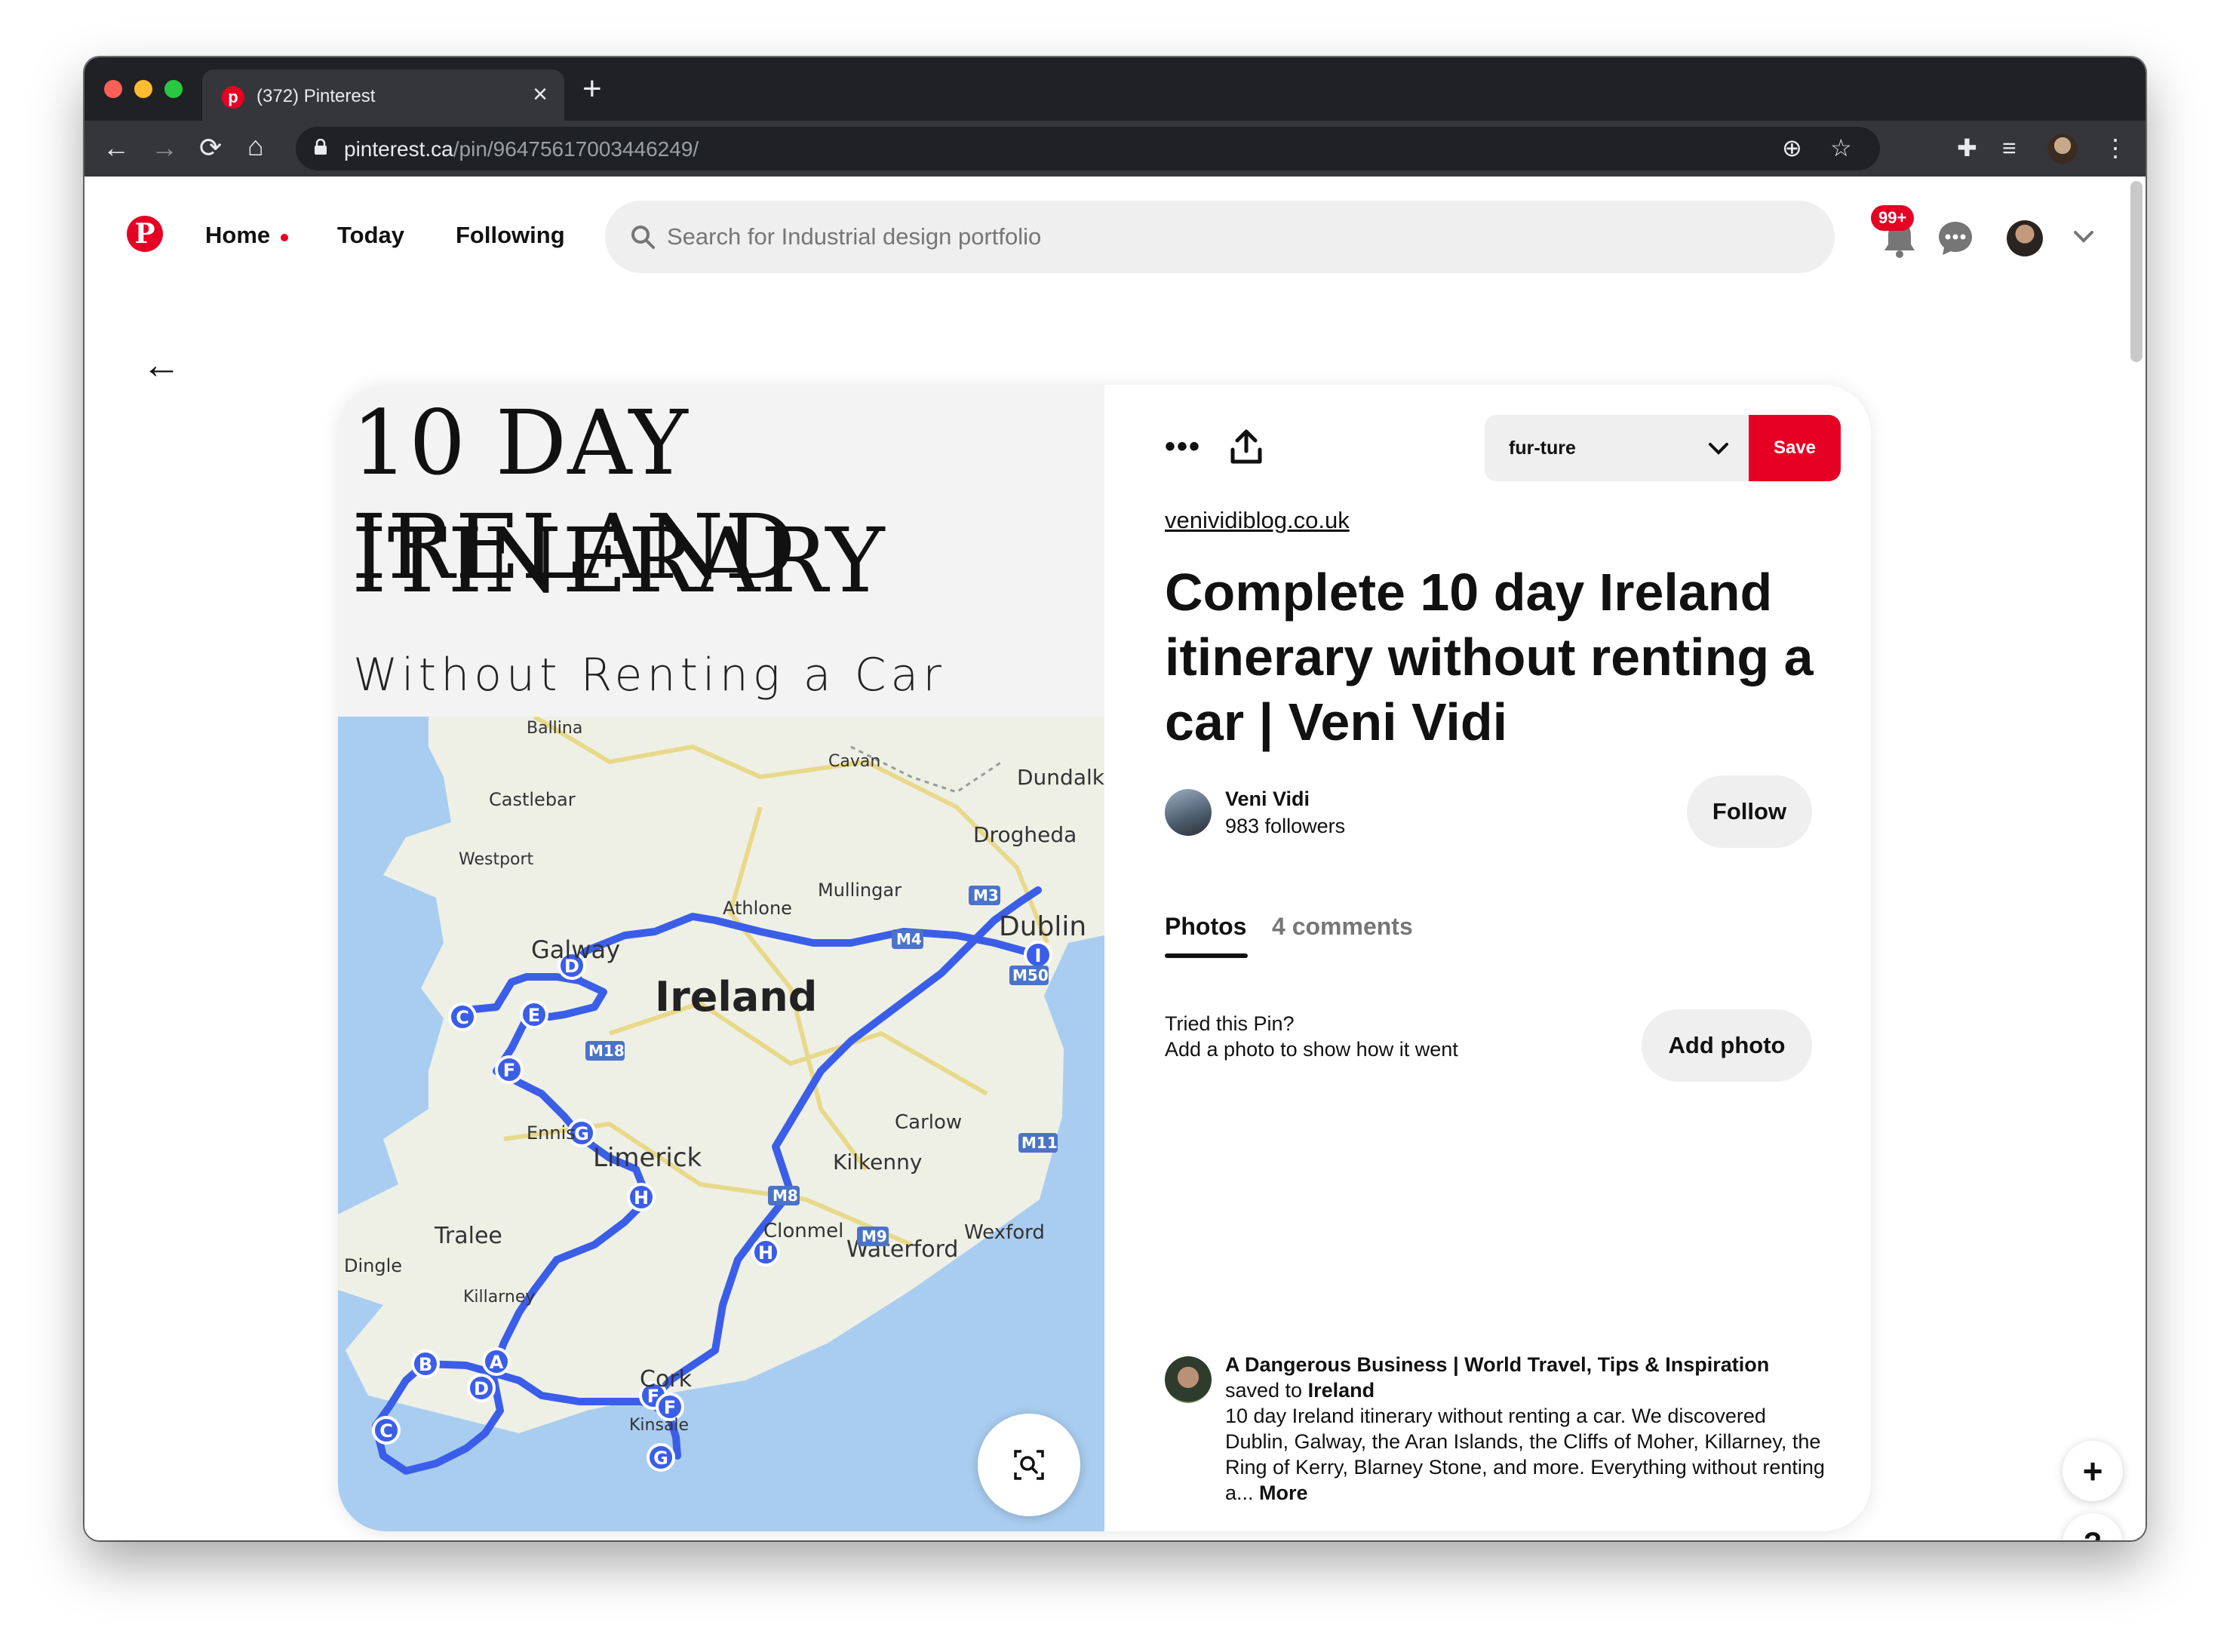 This screenshot has height=1652, width=2230. What do you see at coordinates (113, 89) in the screenshot?
I see `close-window-button` at bounding box center [113, 89].